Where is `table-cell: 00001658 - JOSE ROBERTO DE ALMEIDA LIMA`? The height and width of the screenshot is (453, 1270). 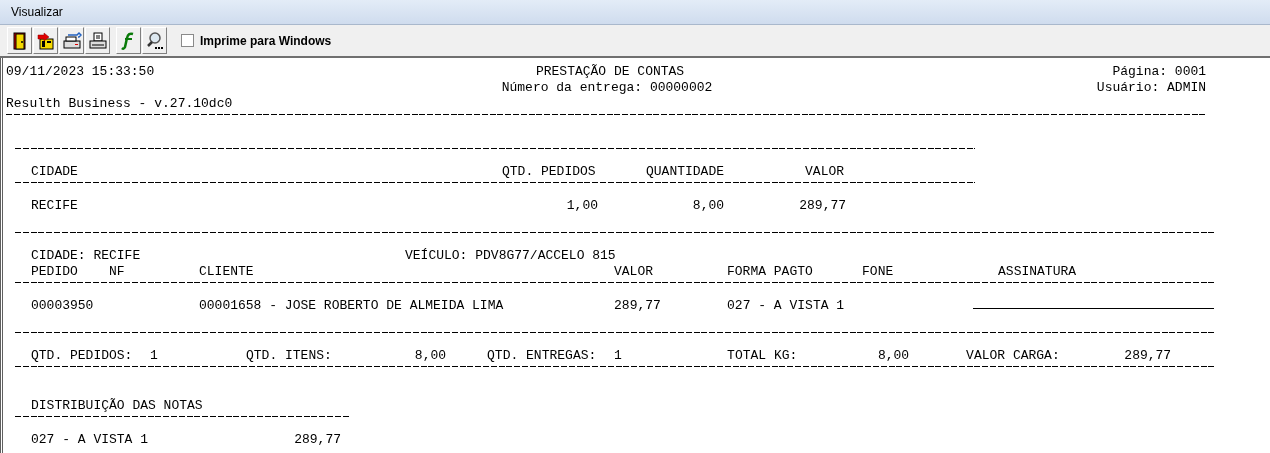
table-cell: 00001658 - JOSE ROBERTO DE ALMEIDA LIMA is located at coordinates (351, 306).